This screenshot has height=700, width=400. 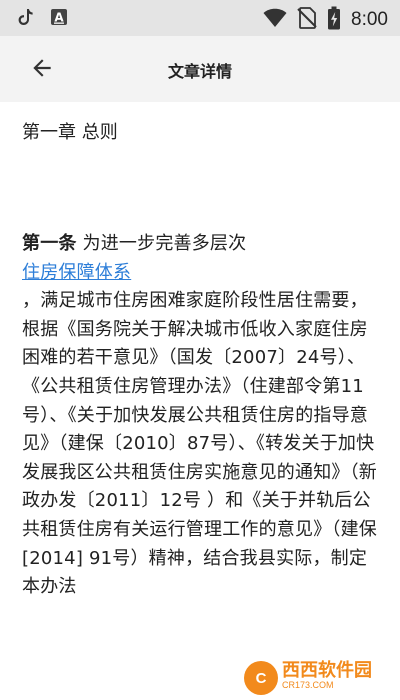 What do you see at coordinates (327, 670) in the screenshot?
I see `watermark-brand: 西西软件园` at bounding box center [327, 670].